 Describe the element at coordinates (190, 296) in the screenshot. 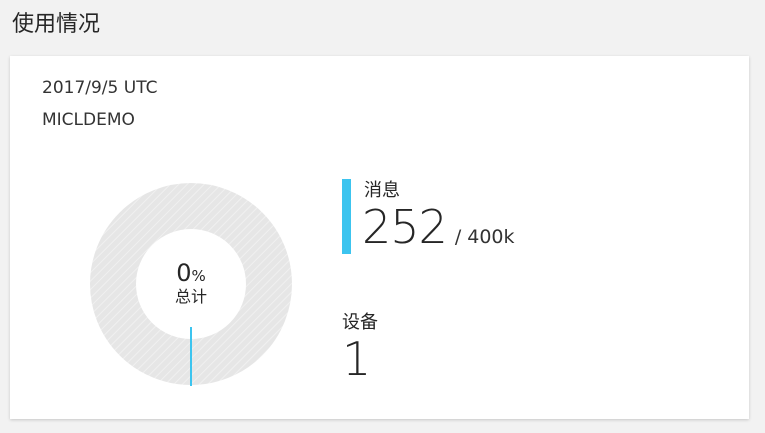

I see `donut-total-label: 总计` at that location.